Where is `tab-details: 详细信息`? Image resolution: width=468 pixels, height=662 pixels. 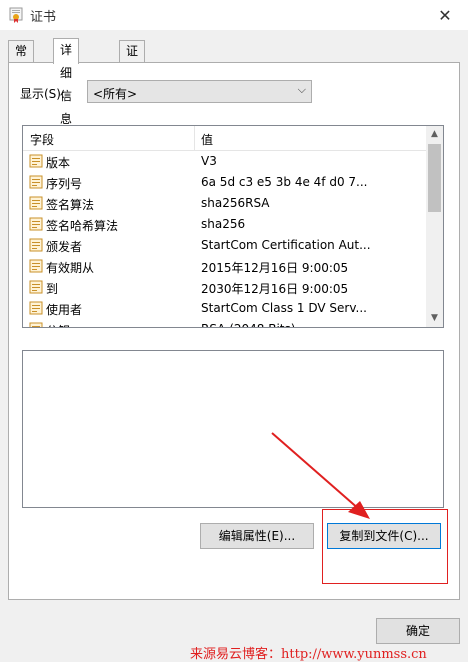 tab-details: 详细信息 is located at coordinates (66, 82).